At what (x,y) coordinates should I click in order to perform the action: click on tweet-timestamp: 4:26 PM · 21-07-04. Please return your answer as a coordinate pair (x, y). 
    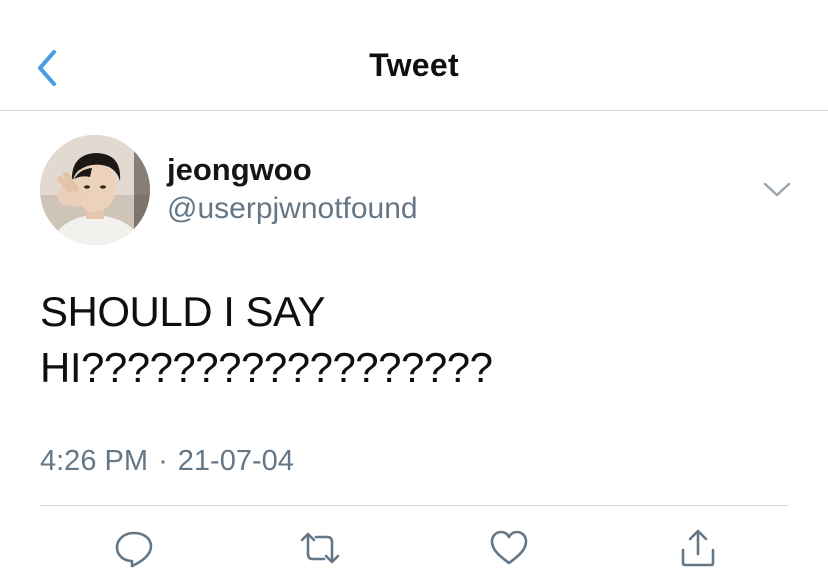
    Looking at the image, I should click on (167, 461).